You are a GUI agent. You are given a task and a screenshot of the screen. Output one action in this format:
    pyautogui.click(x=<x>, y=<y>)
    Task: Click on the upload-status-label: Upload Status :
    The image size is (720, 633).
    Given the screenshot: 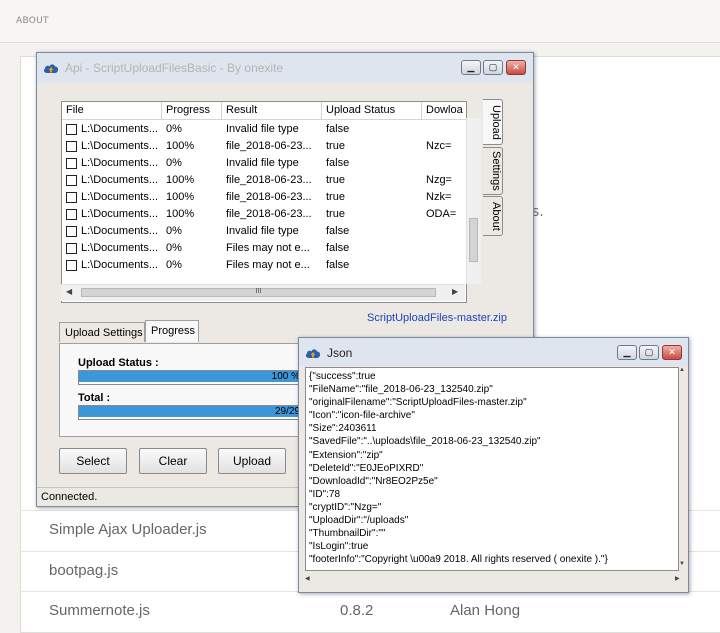 What is the action you would take?
    pyautogui.click(x=118, y=363)
    